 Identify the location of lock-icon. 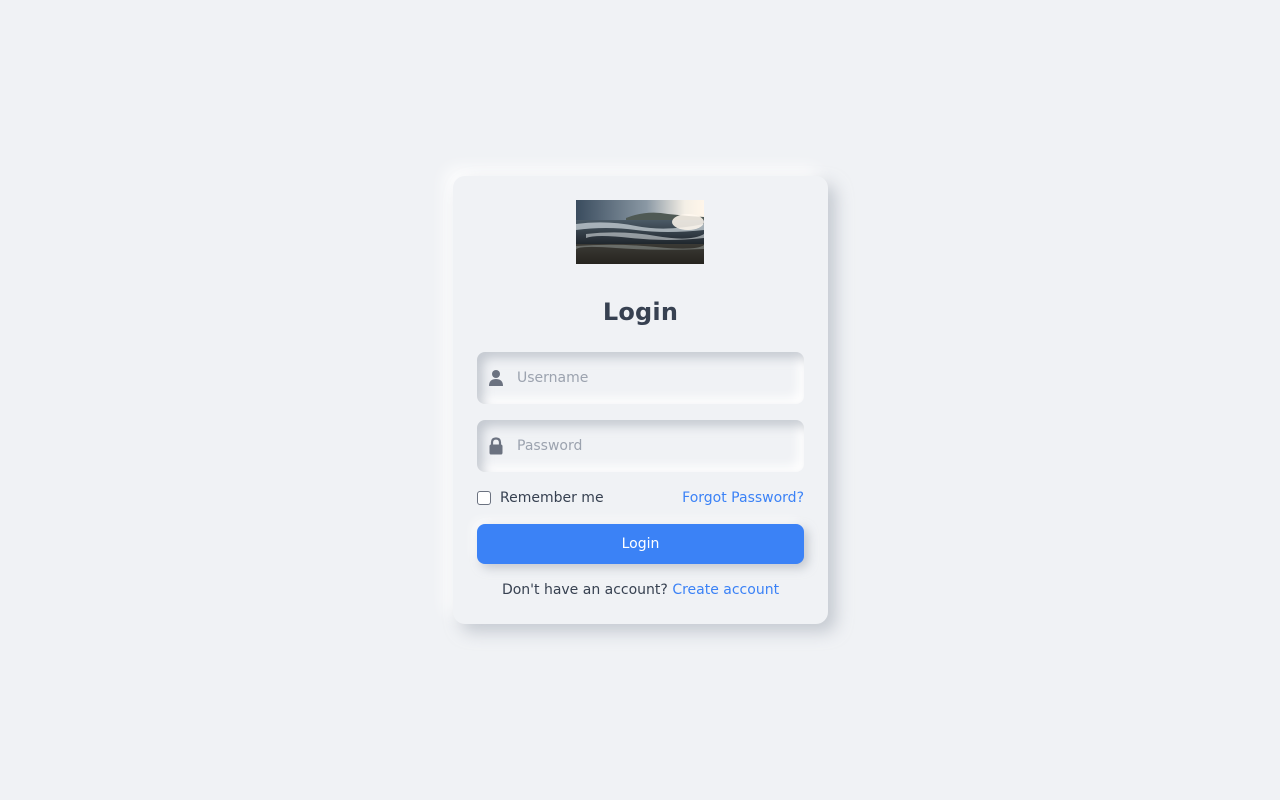
(496, 446).